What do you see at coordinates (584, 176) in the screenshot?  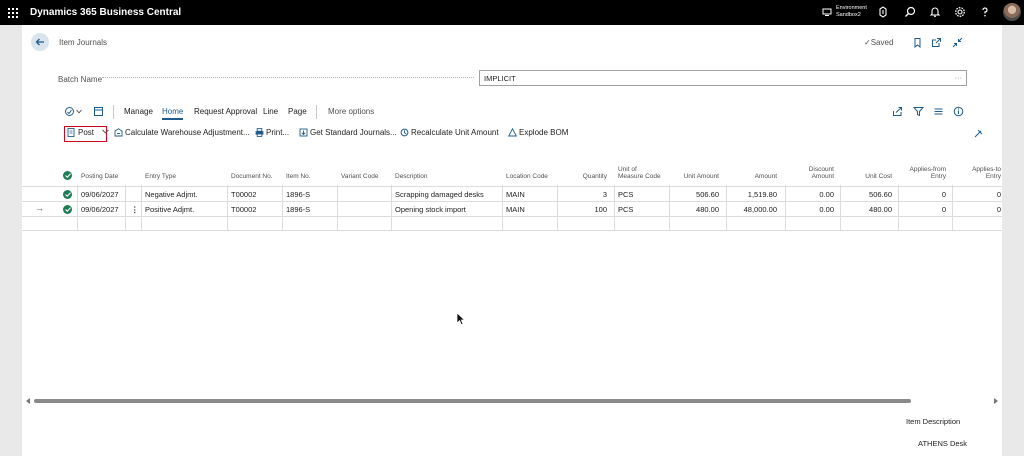 I see `col-quantity: Quantity` at bounding box center [584, 176].